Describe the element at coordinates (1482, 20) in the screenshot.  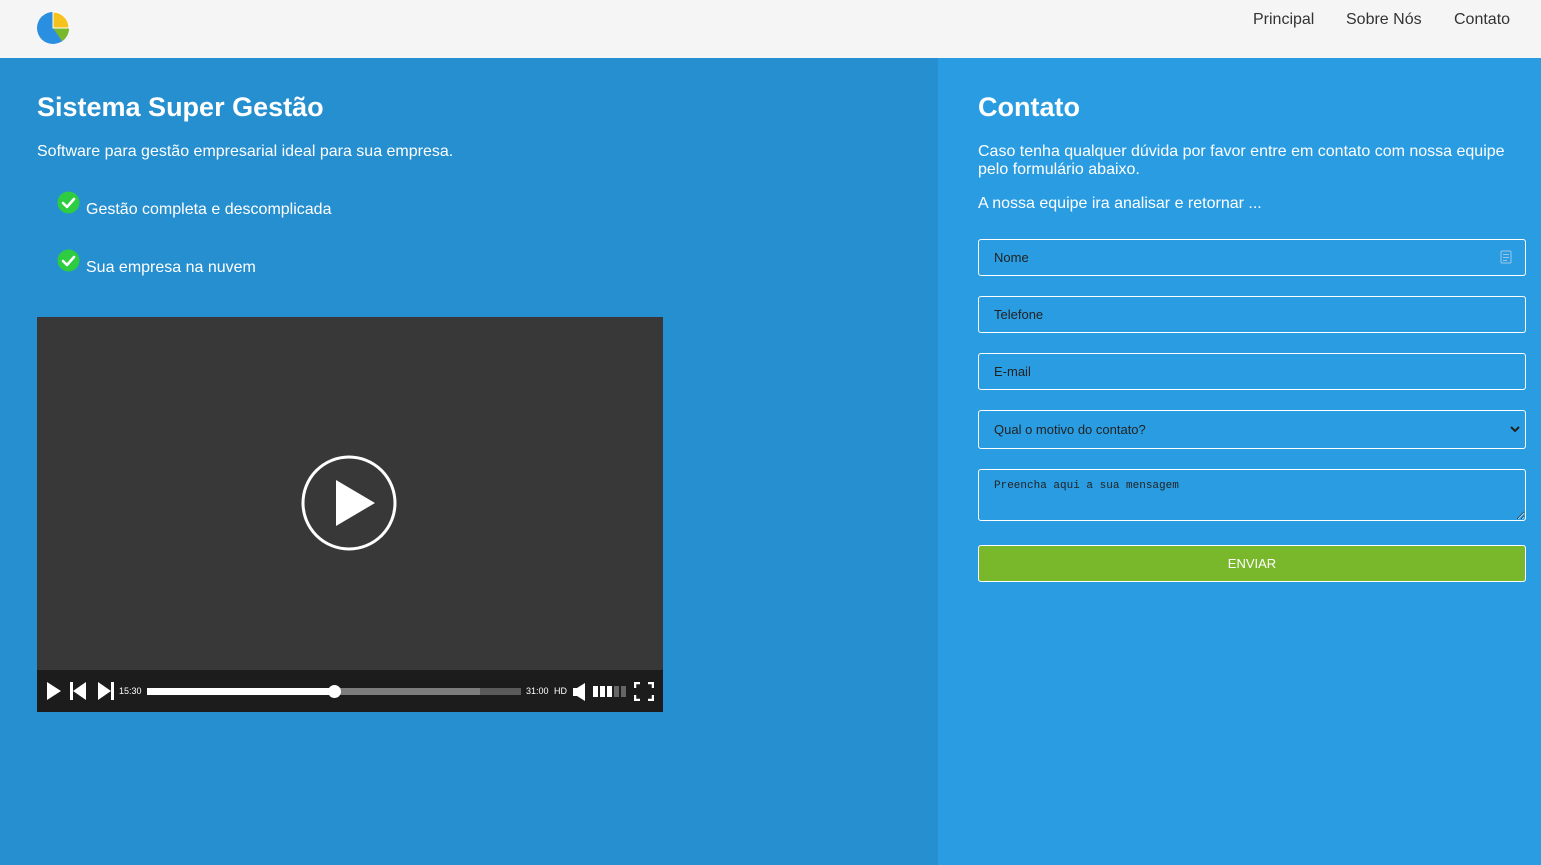
I see `nav-link-contato: Contato` at that location.